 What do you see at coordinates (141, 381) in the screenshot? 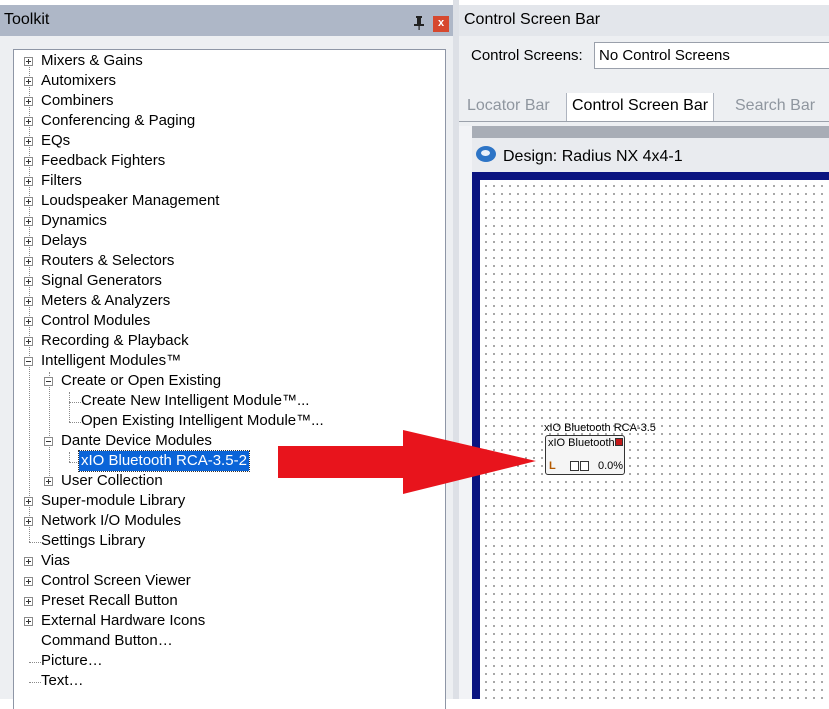
I see `tree-item-create-or-open: Create or Open Existing` at bounding box center [141, 381].